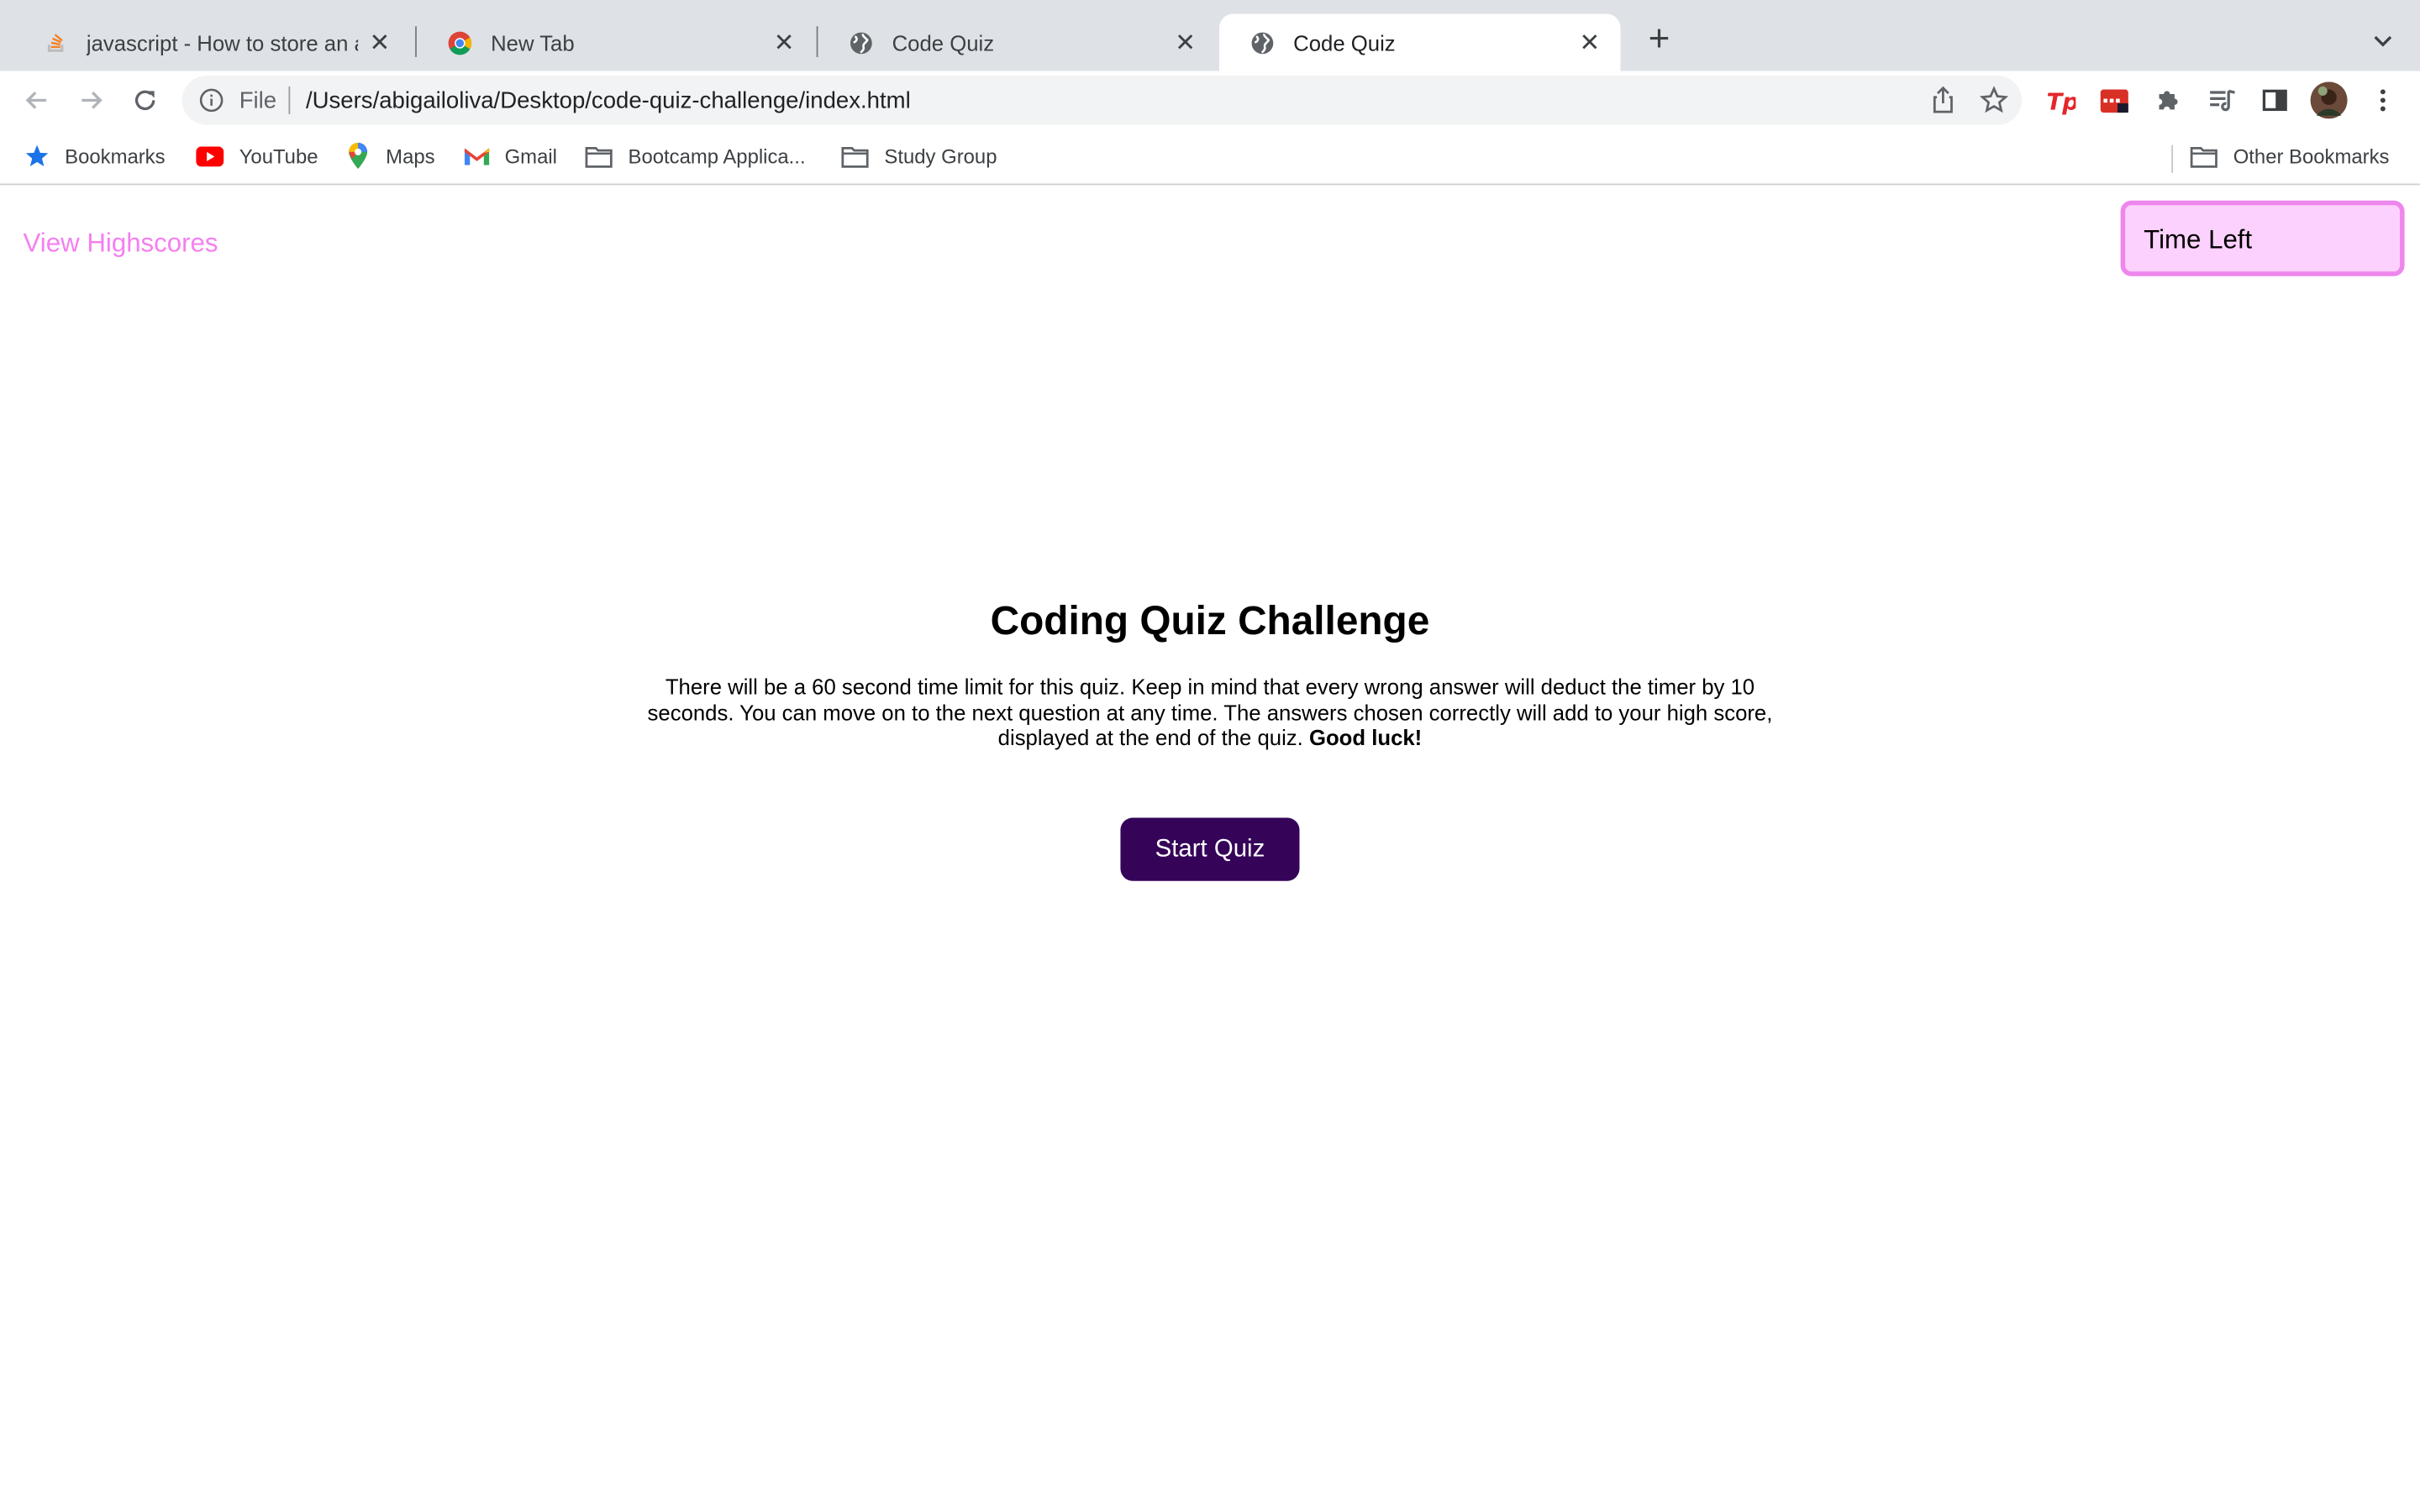 This screenshot has width=2420, height=1512. I want to click on kebab-menu-icon, so click(2383, 100).